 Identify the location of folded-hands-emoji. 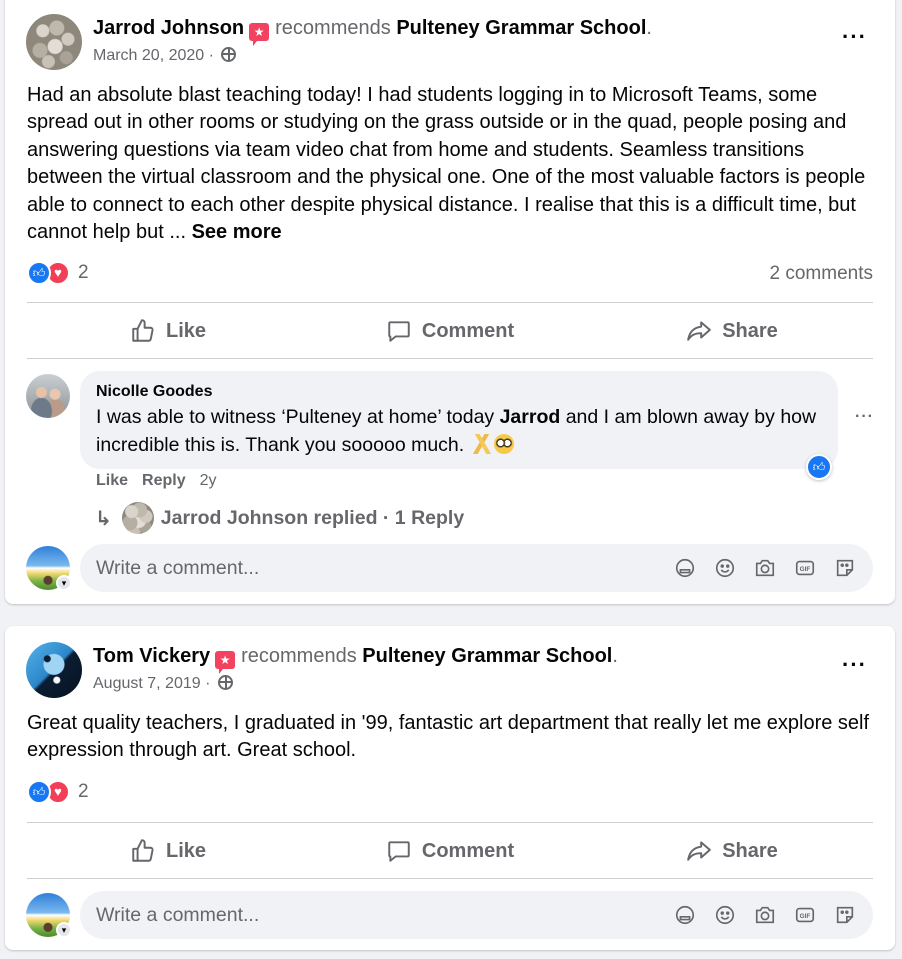
(481, 444).